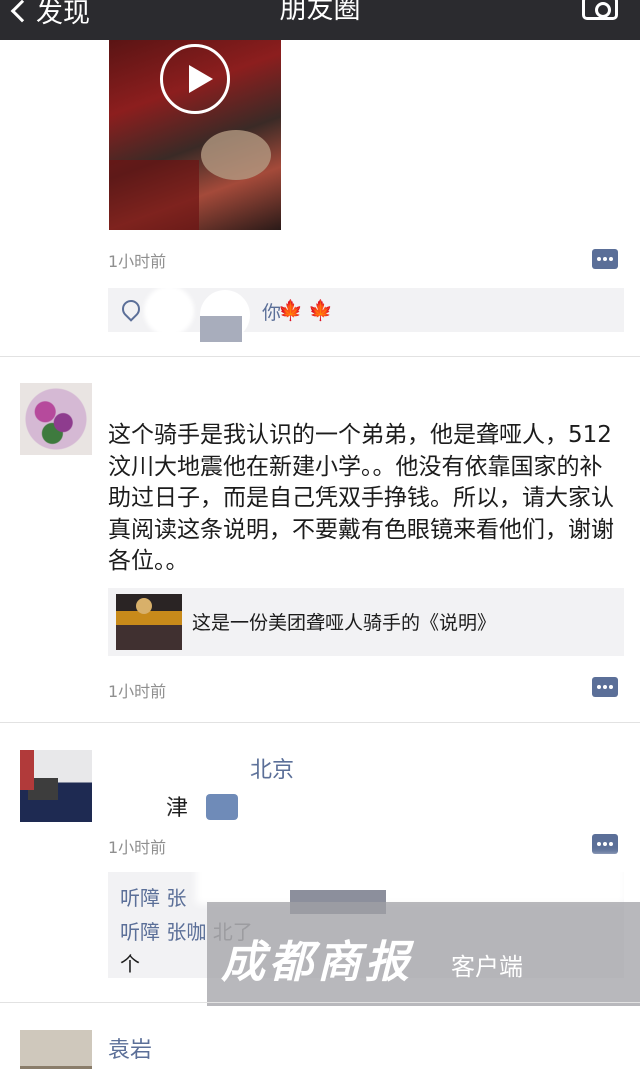  Describe the element at coordinates (131, 309) in the screenshot. I see `heart-icon` at that location.